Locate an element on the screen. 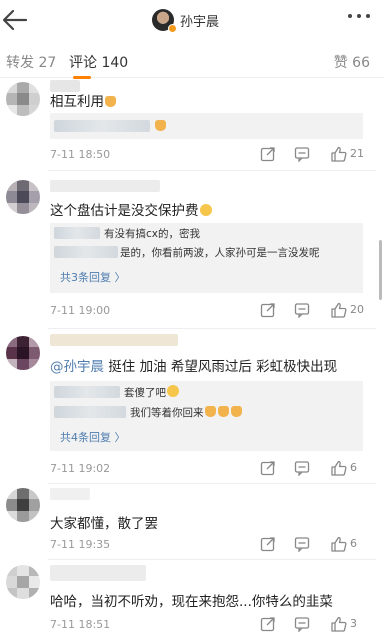 This screenshot has width=384, height=641. page-title: 孙宇晨 is located at coordinates (200, 22).